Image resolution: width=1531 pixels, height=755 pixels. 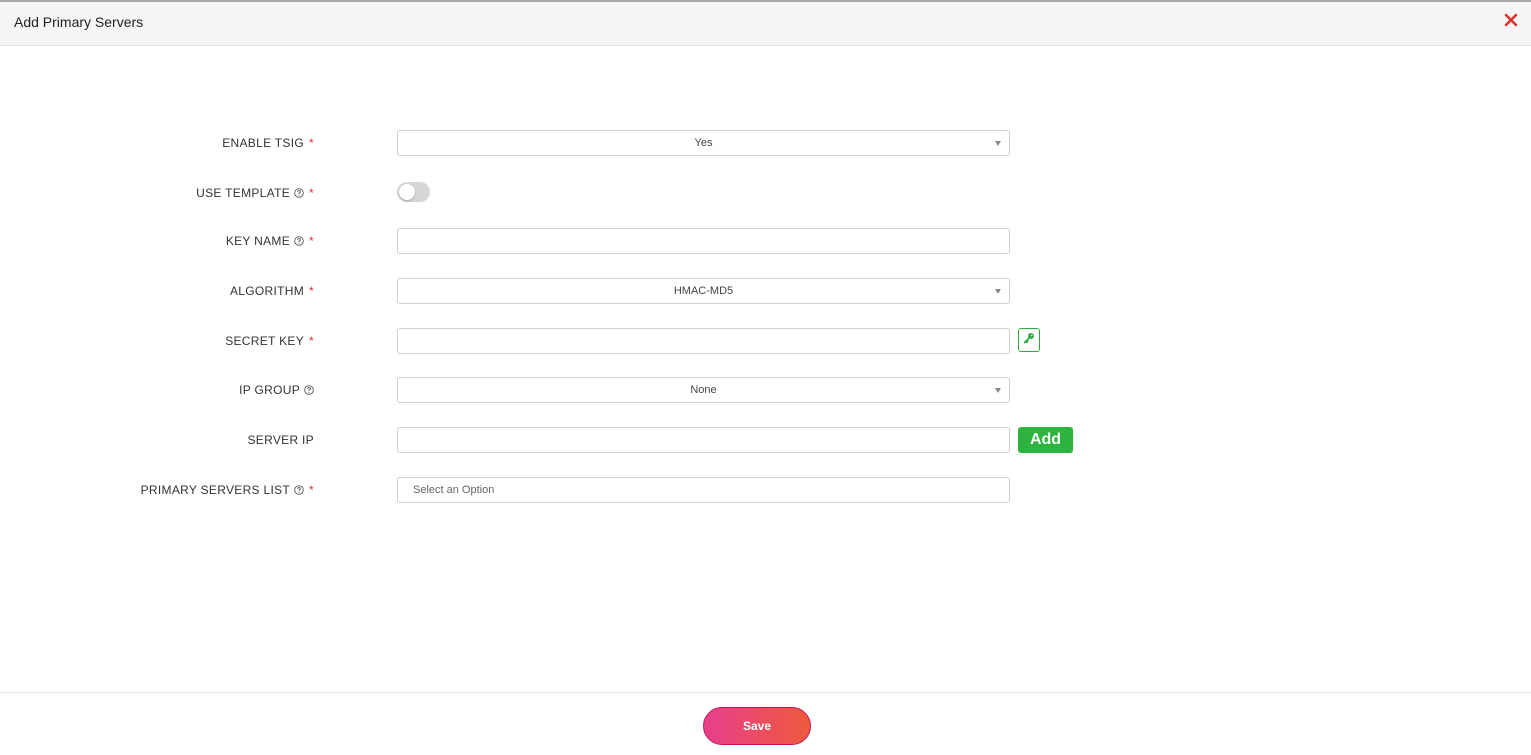 I want to click on ip-group-value: None, so click(x=703, y=390).